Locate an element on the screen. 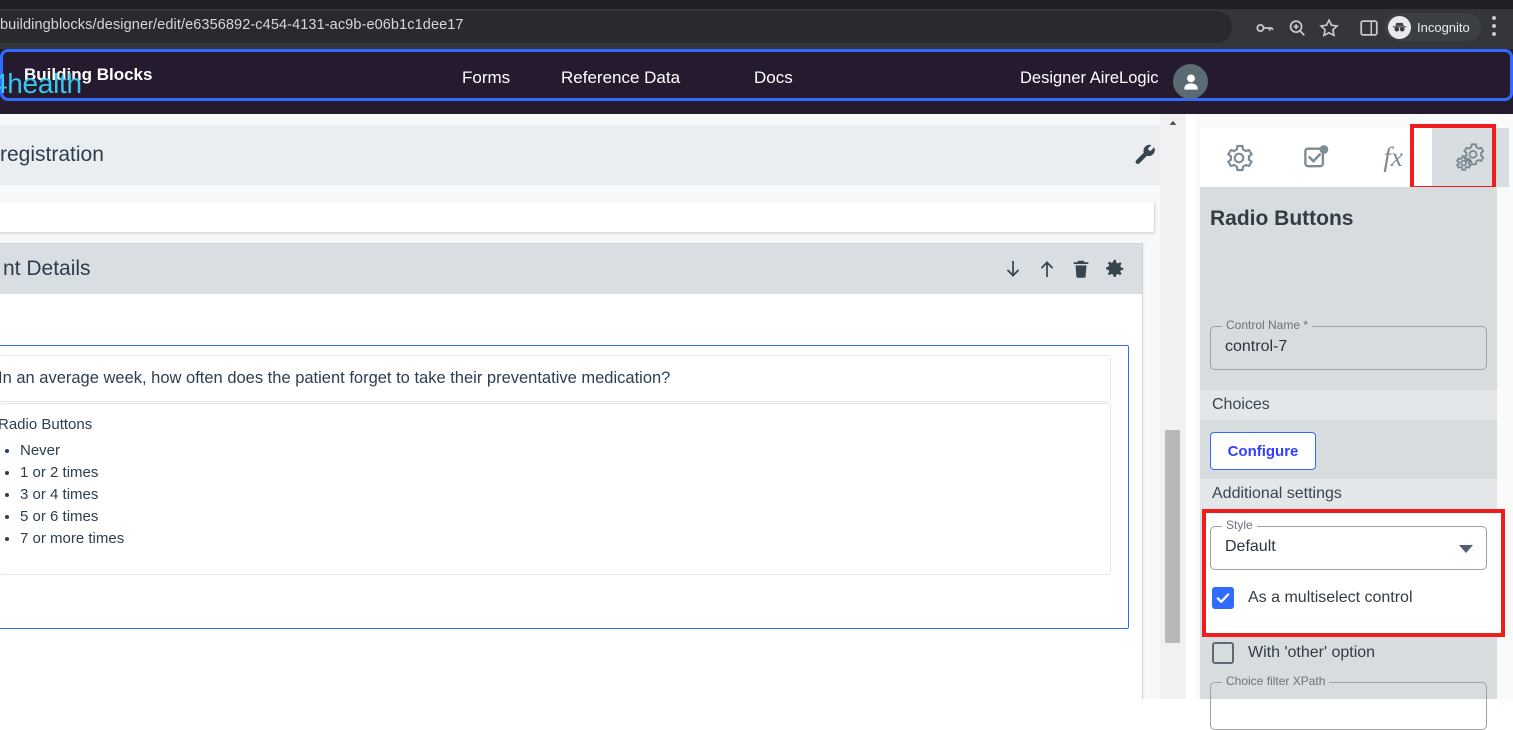  additional-settings-subheading: Additional settings is located at coordinates (1348, 494).